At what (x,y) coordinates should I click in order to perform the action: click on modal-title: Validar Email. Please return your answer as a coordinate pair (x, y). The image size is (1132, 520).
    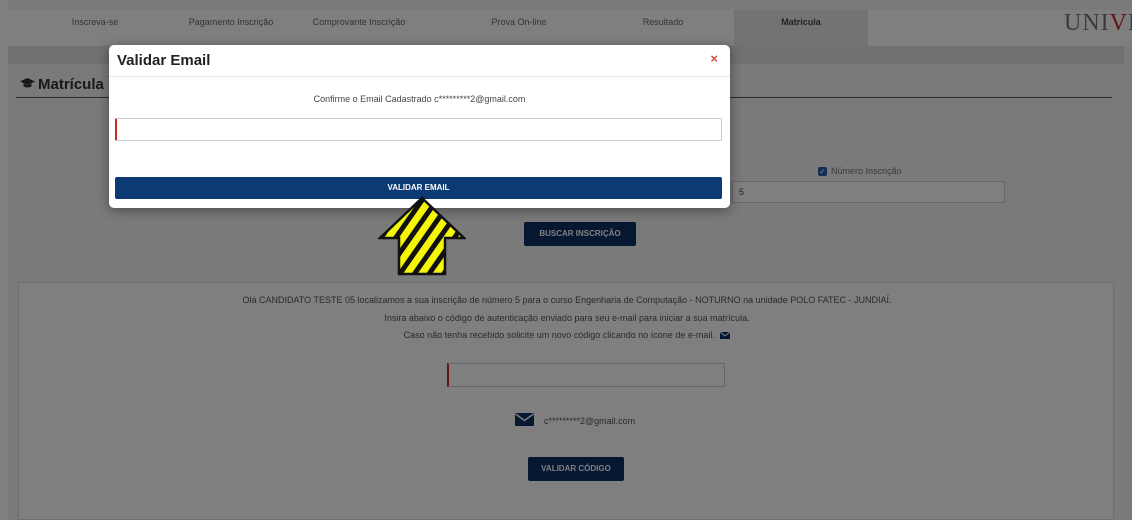
    Looking at the image, I should click on (164, 60).